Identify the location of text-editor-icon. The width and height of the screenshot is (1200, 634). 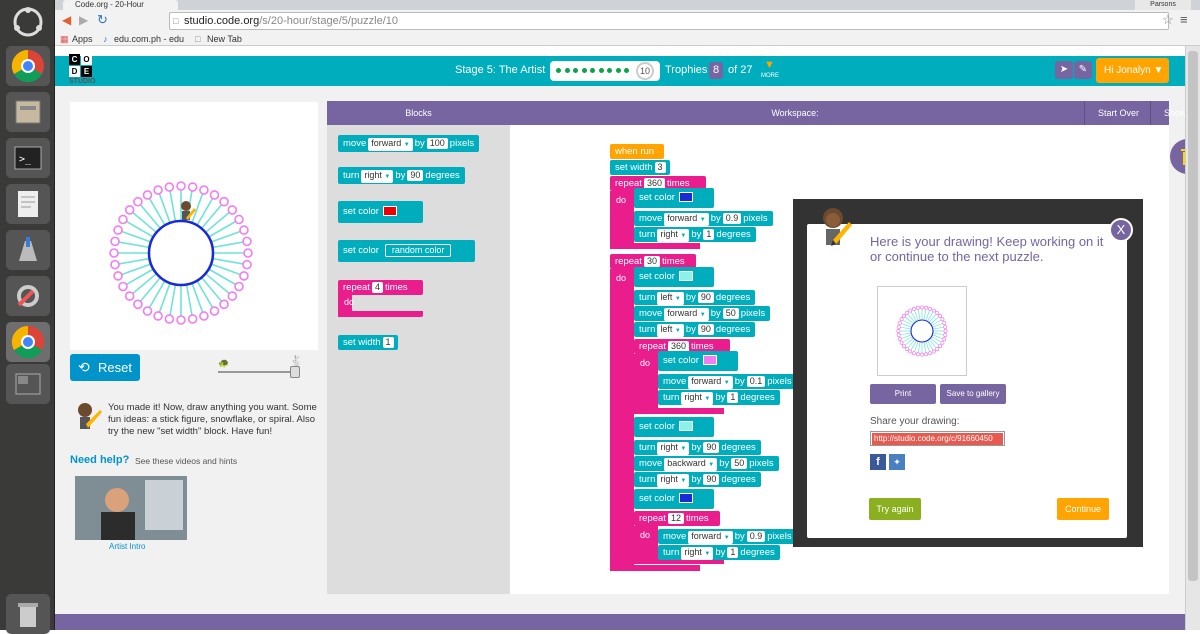
(28, 204).